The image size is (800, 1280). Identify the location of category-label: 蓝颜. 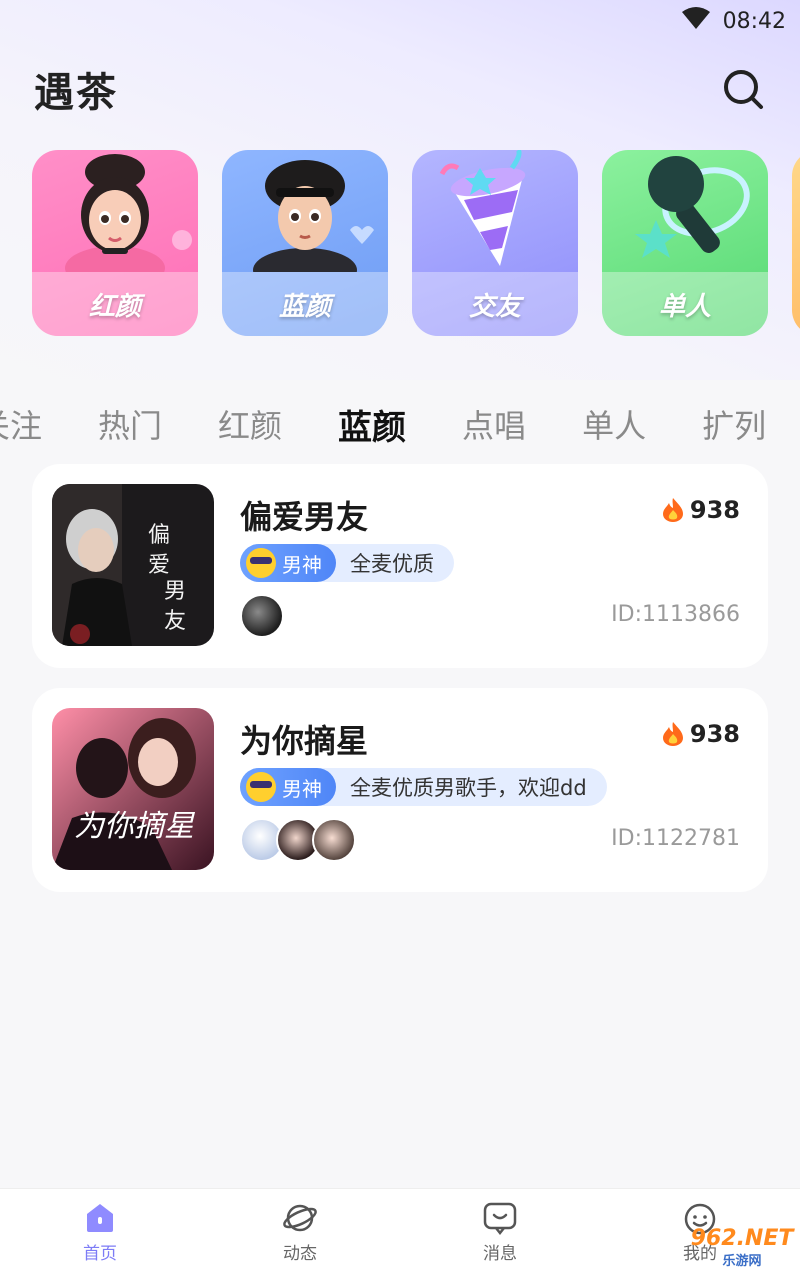
(304, 306).